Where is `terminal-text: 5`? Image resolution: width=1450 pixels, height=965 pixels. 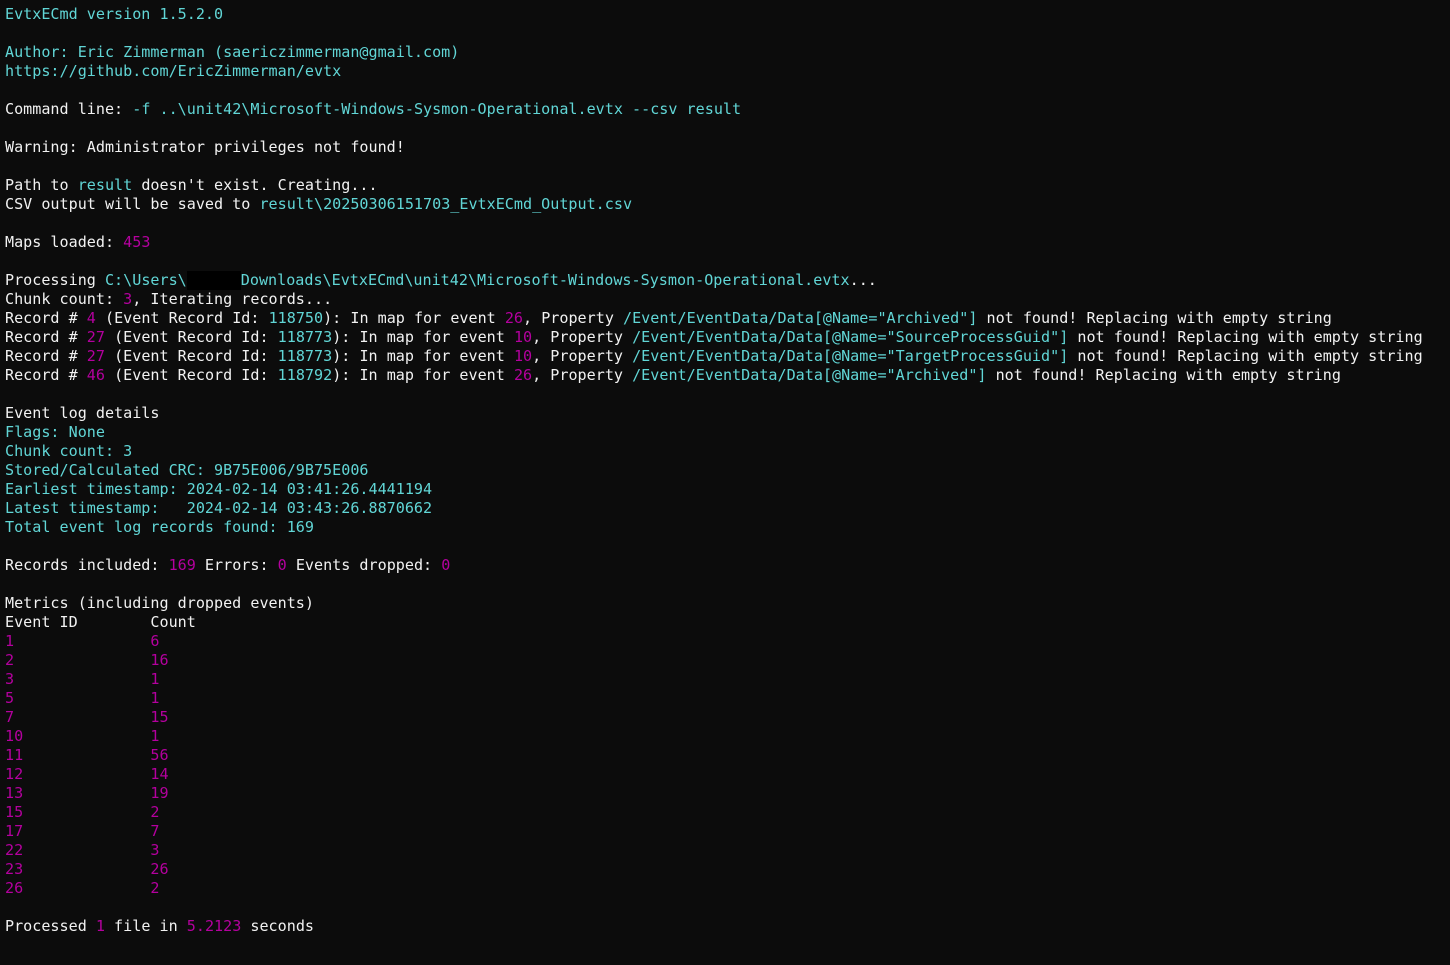
terminal-text: 5 is located at coordinates (78, 698).